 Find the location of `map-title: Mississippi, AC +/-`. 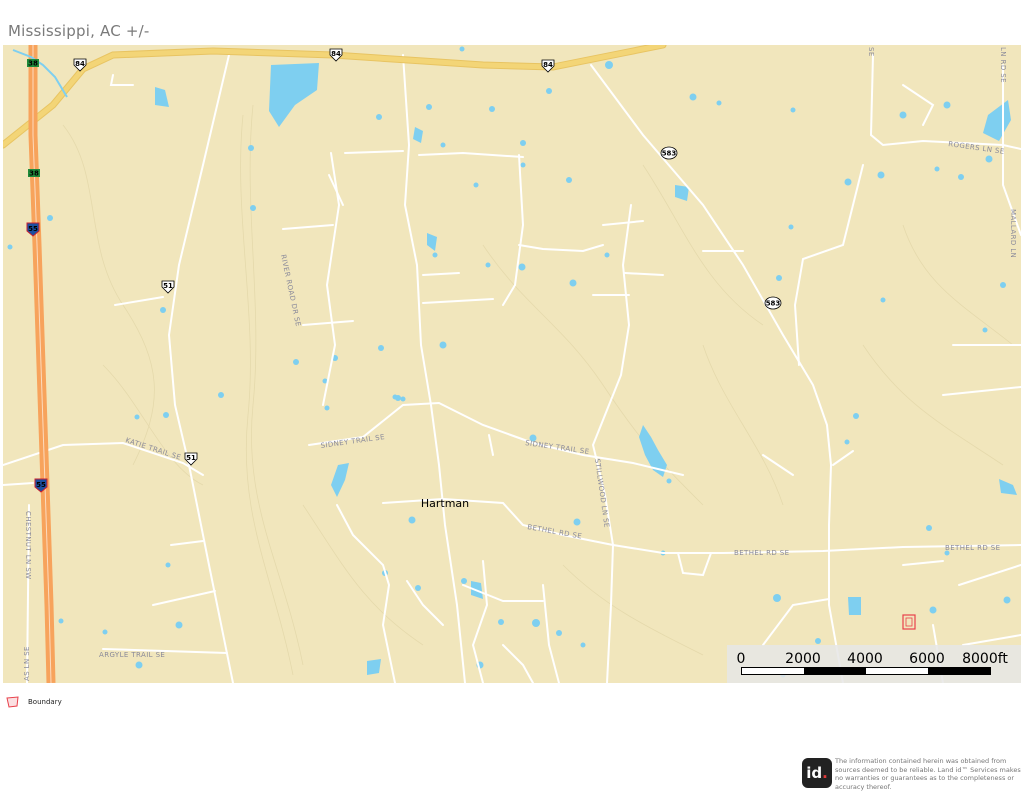

map-title: Mississippi, AC +/- is located at coordinates (79, 31).